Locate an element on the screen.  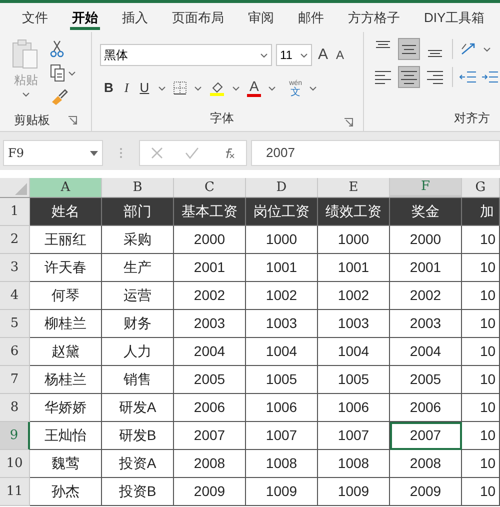
fill-color-icon is located at coordinates (217, 88).